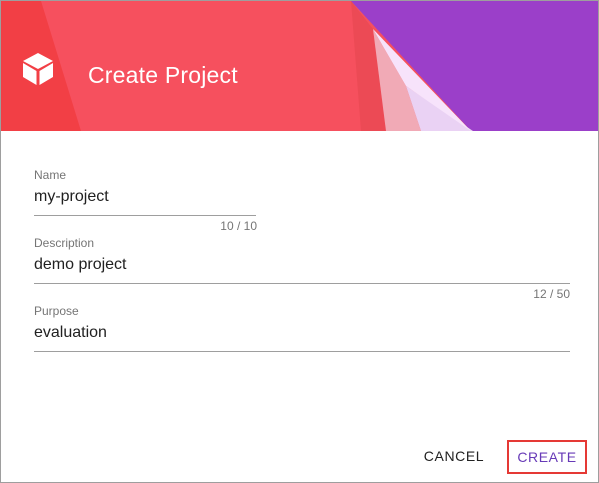 The width and height of the screenshot is (599, 483). What do you see at coordinates (145, 197) in the screenshot?
I see `name-input` at bounding box center [145, 197].